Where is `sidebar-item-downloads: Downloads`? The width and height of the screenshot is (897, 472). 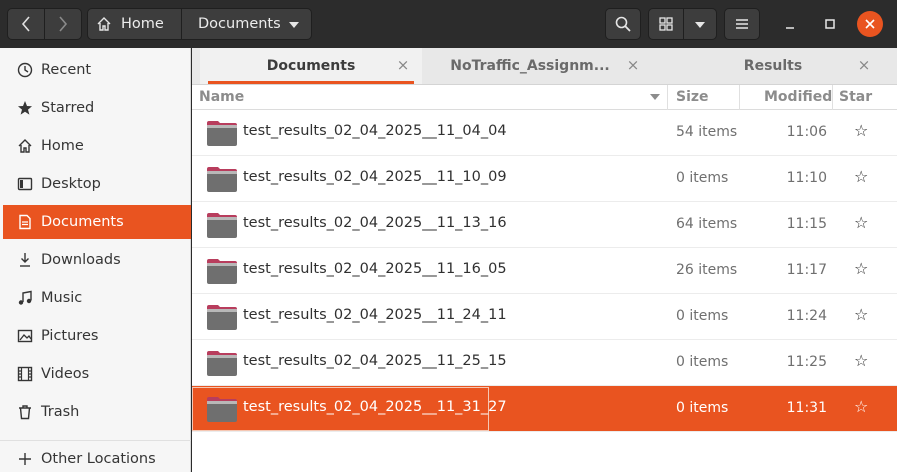 sidebar-item-downloads: Downloads is located at coordinates (97, 260).